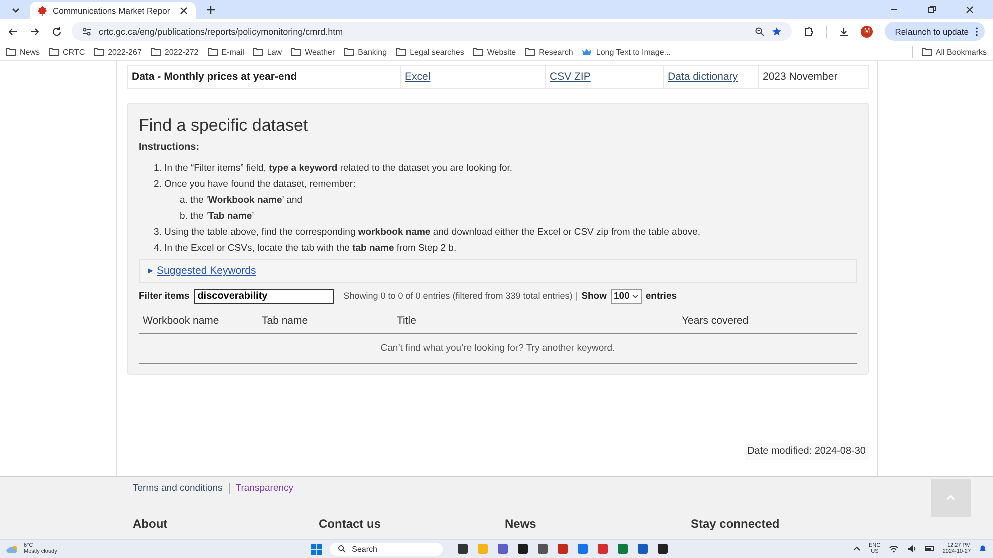  I want to click on filter-label: Filter items, so click(164, 296).